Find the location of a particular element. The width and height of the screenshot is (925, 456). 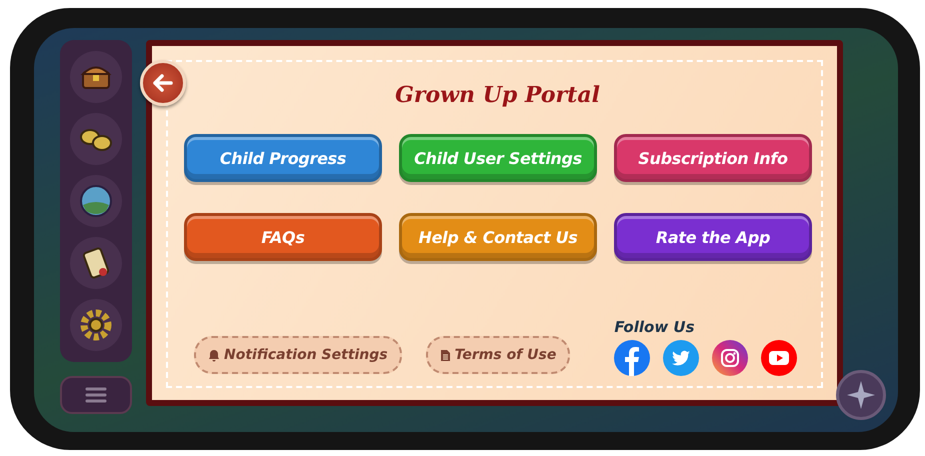

menu-icon is located at coordinates (96, 395).